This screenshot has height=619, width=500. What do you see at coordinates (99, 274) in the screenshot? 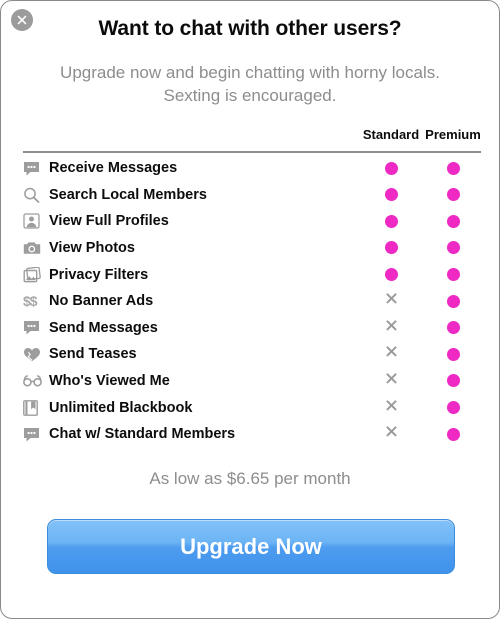
I see `feature-label: Privacy Filters` at bounding box center [99, 274].